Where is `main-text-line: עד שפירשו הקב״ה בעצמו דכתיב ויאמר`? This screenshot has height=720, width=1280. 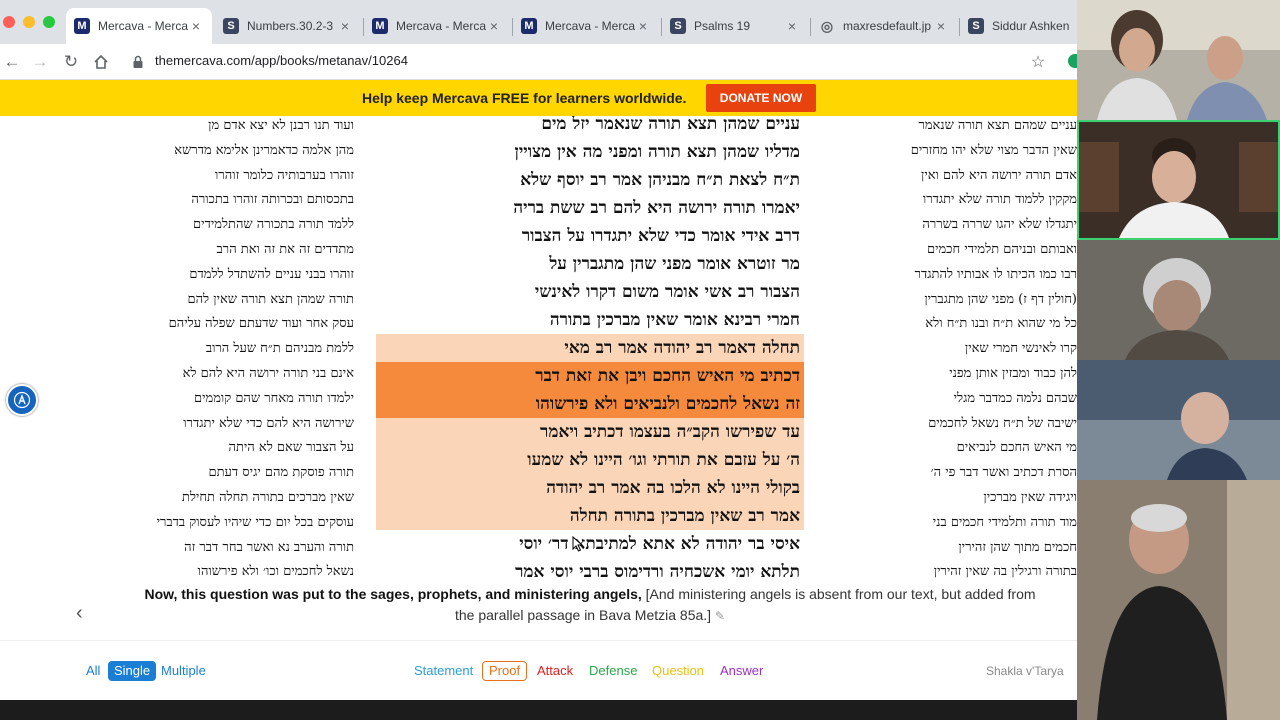 main-text-line: עד שפירשו הקב״ה בעצמו דכתיב ויאמר is located at coordinates (590, 432).